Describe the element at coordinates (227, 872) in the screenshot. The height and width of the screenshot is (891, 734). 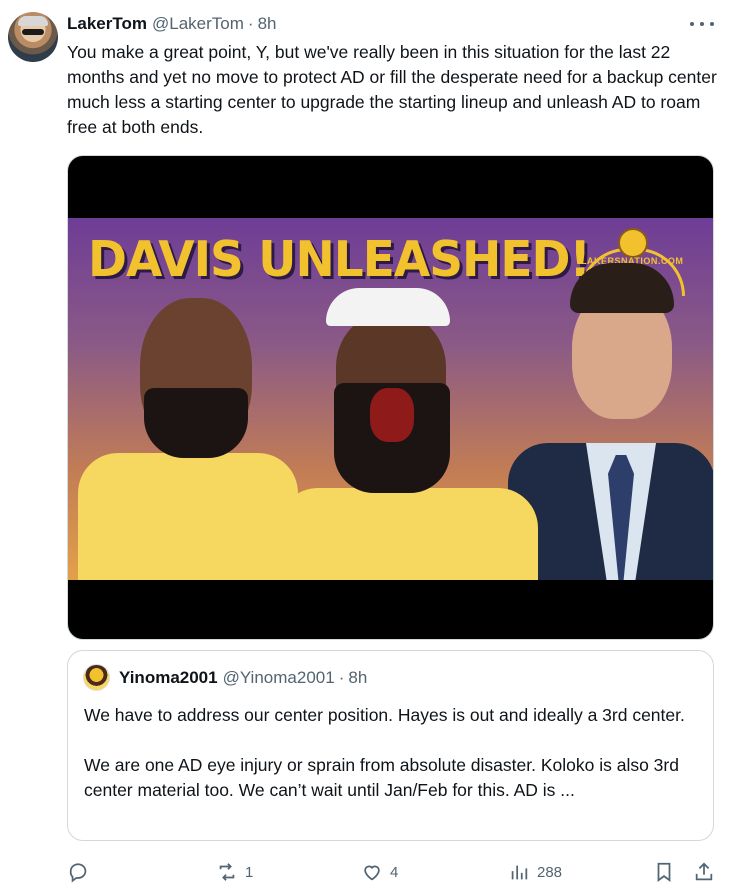
I see `repost-icon` at that location.